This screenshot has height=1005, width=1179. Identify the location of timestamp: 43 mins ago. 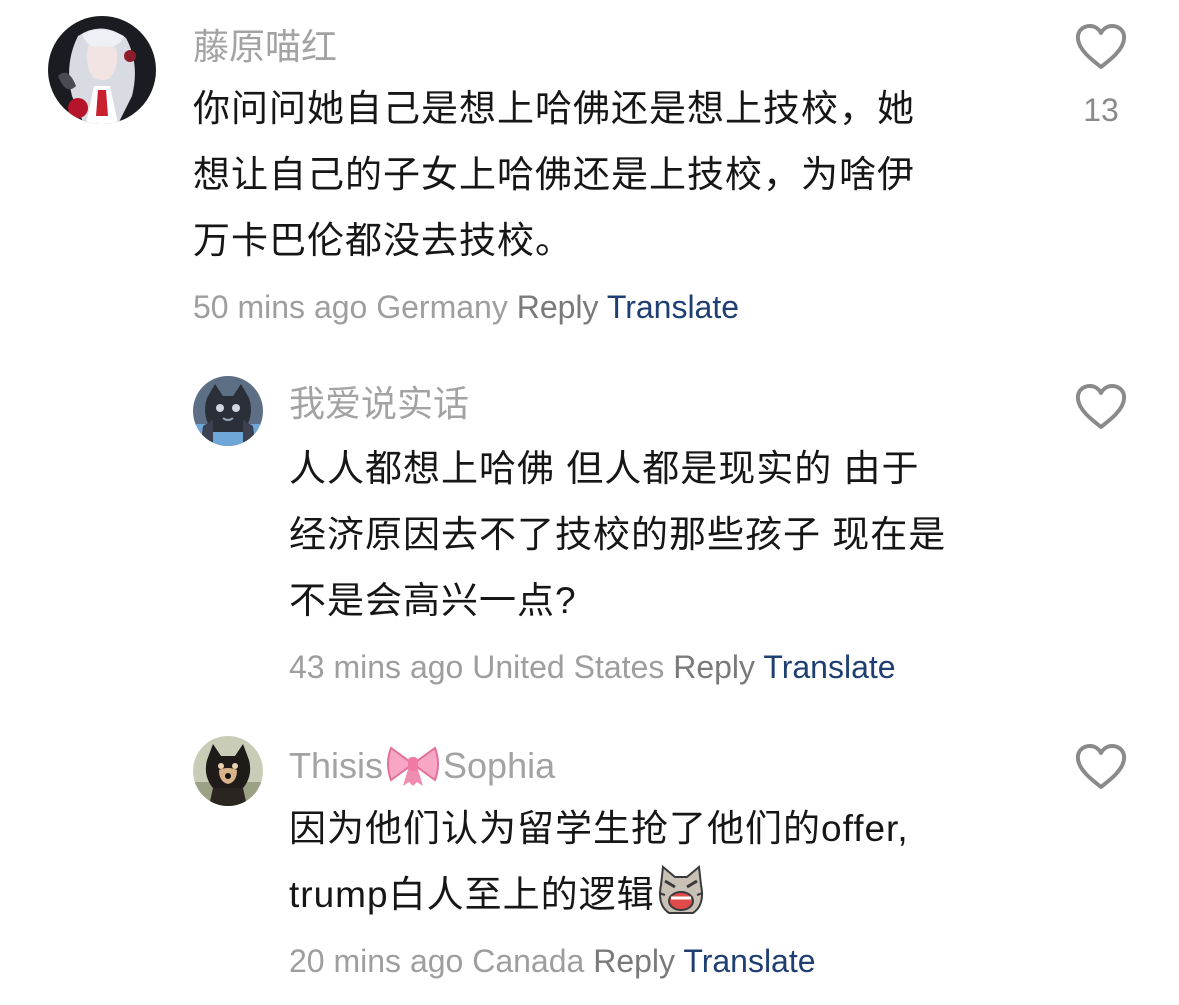
(376, 667).